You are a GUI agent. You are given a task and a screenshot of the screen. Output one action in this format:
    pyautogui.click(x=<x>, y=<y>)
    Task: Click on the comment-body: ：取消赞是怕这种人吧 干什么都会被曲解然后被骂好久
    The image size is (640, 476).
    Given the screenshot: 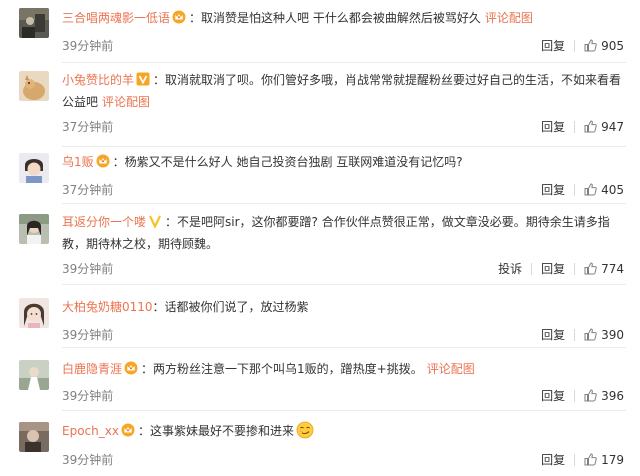 What is the action you would take?
    pyautogui.click(x=335, y=18)
    